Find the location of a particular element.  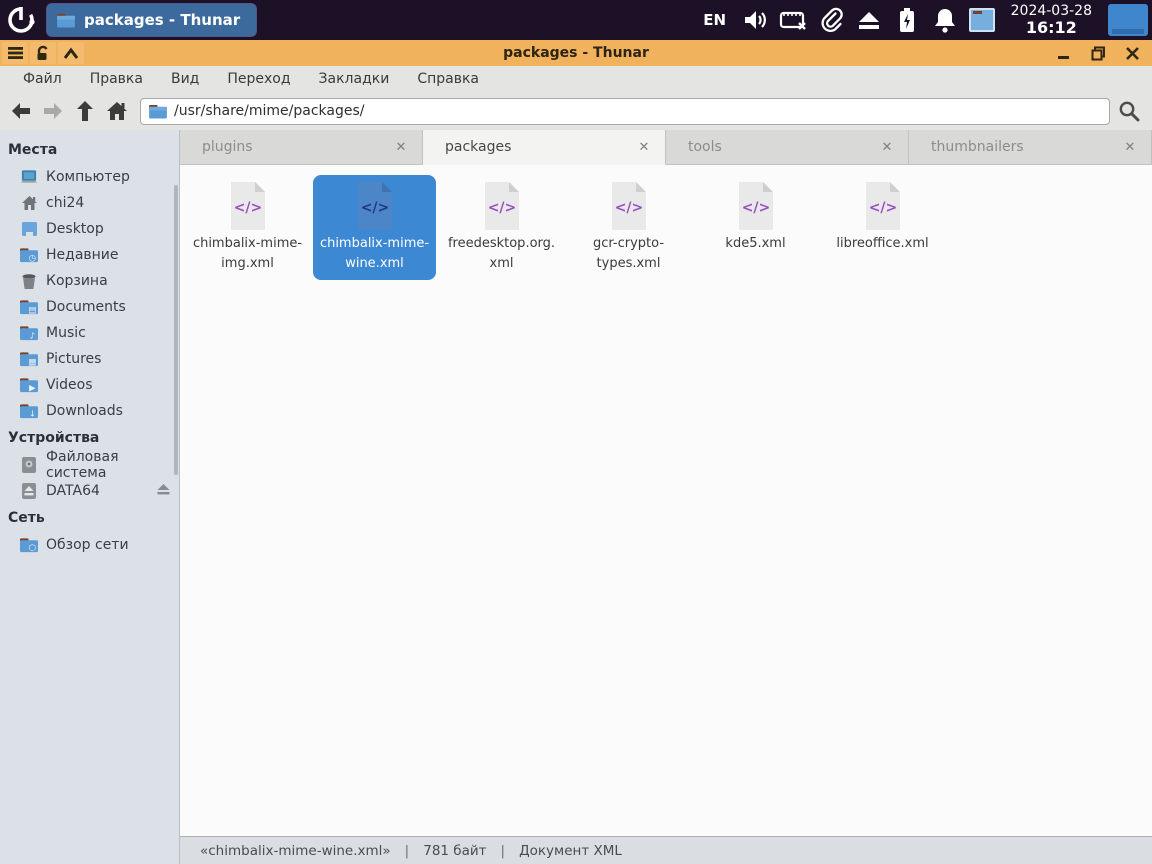

sidebar-item-label: Music is located at coordinates (66, 333).